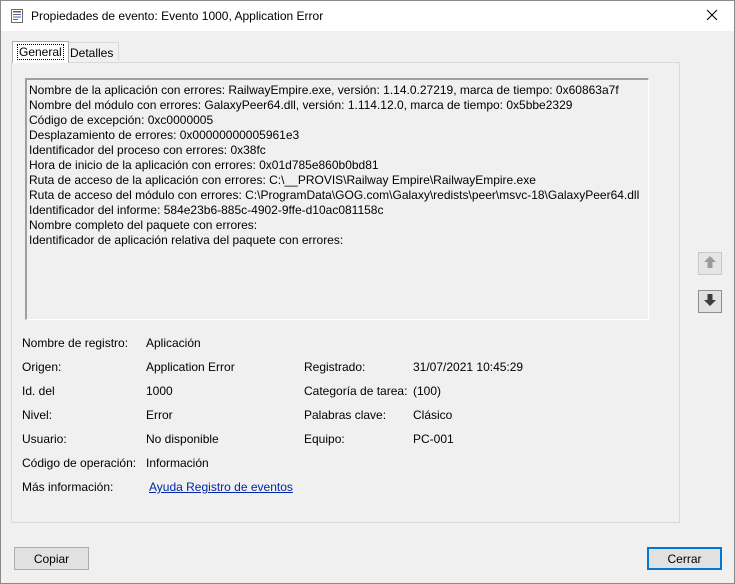 Image resolution: width=735 pixels, height=584 pixels. Describe the element at coordinates (159, 391) in the screenshot. I see `event-id-value: 1000` at that location.